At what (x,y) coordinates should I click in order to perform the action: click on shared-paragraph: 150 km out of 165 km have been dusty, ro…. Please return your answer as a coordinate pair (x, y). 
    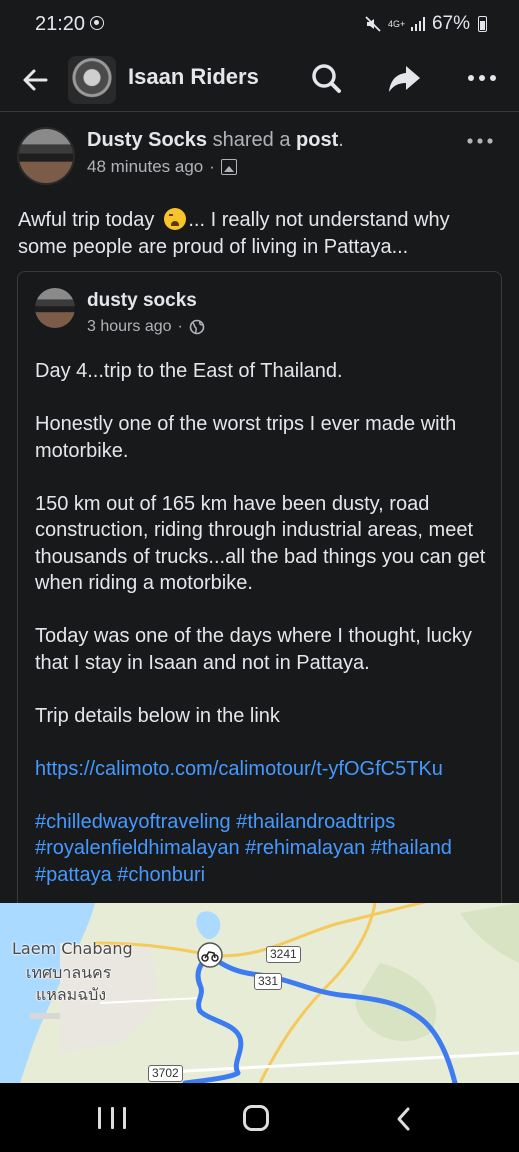
    Looking at the image, I should click on (260, 543).